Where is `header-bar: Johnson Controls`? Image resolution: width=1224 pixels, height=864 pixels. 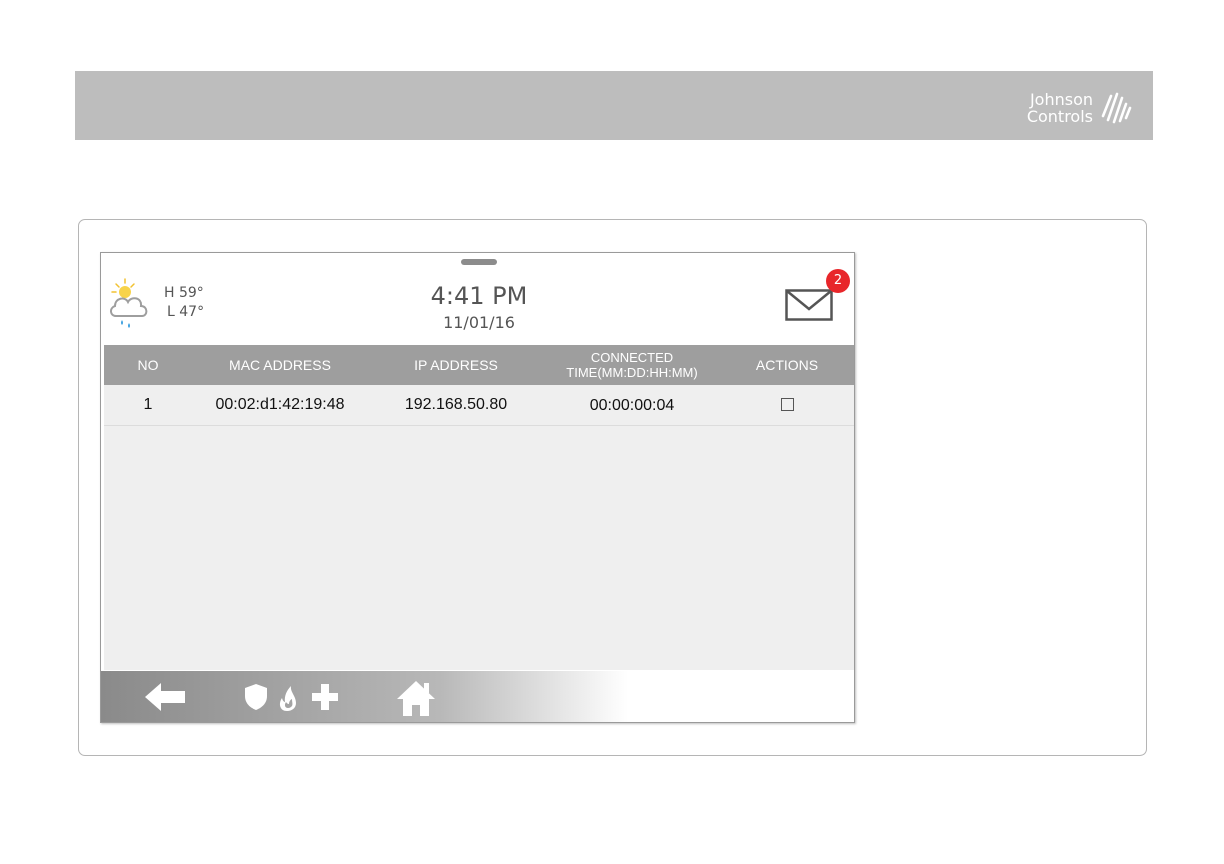
header-bar: Johnson Controls is located at coordinates (614, 105).